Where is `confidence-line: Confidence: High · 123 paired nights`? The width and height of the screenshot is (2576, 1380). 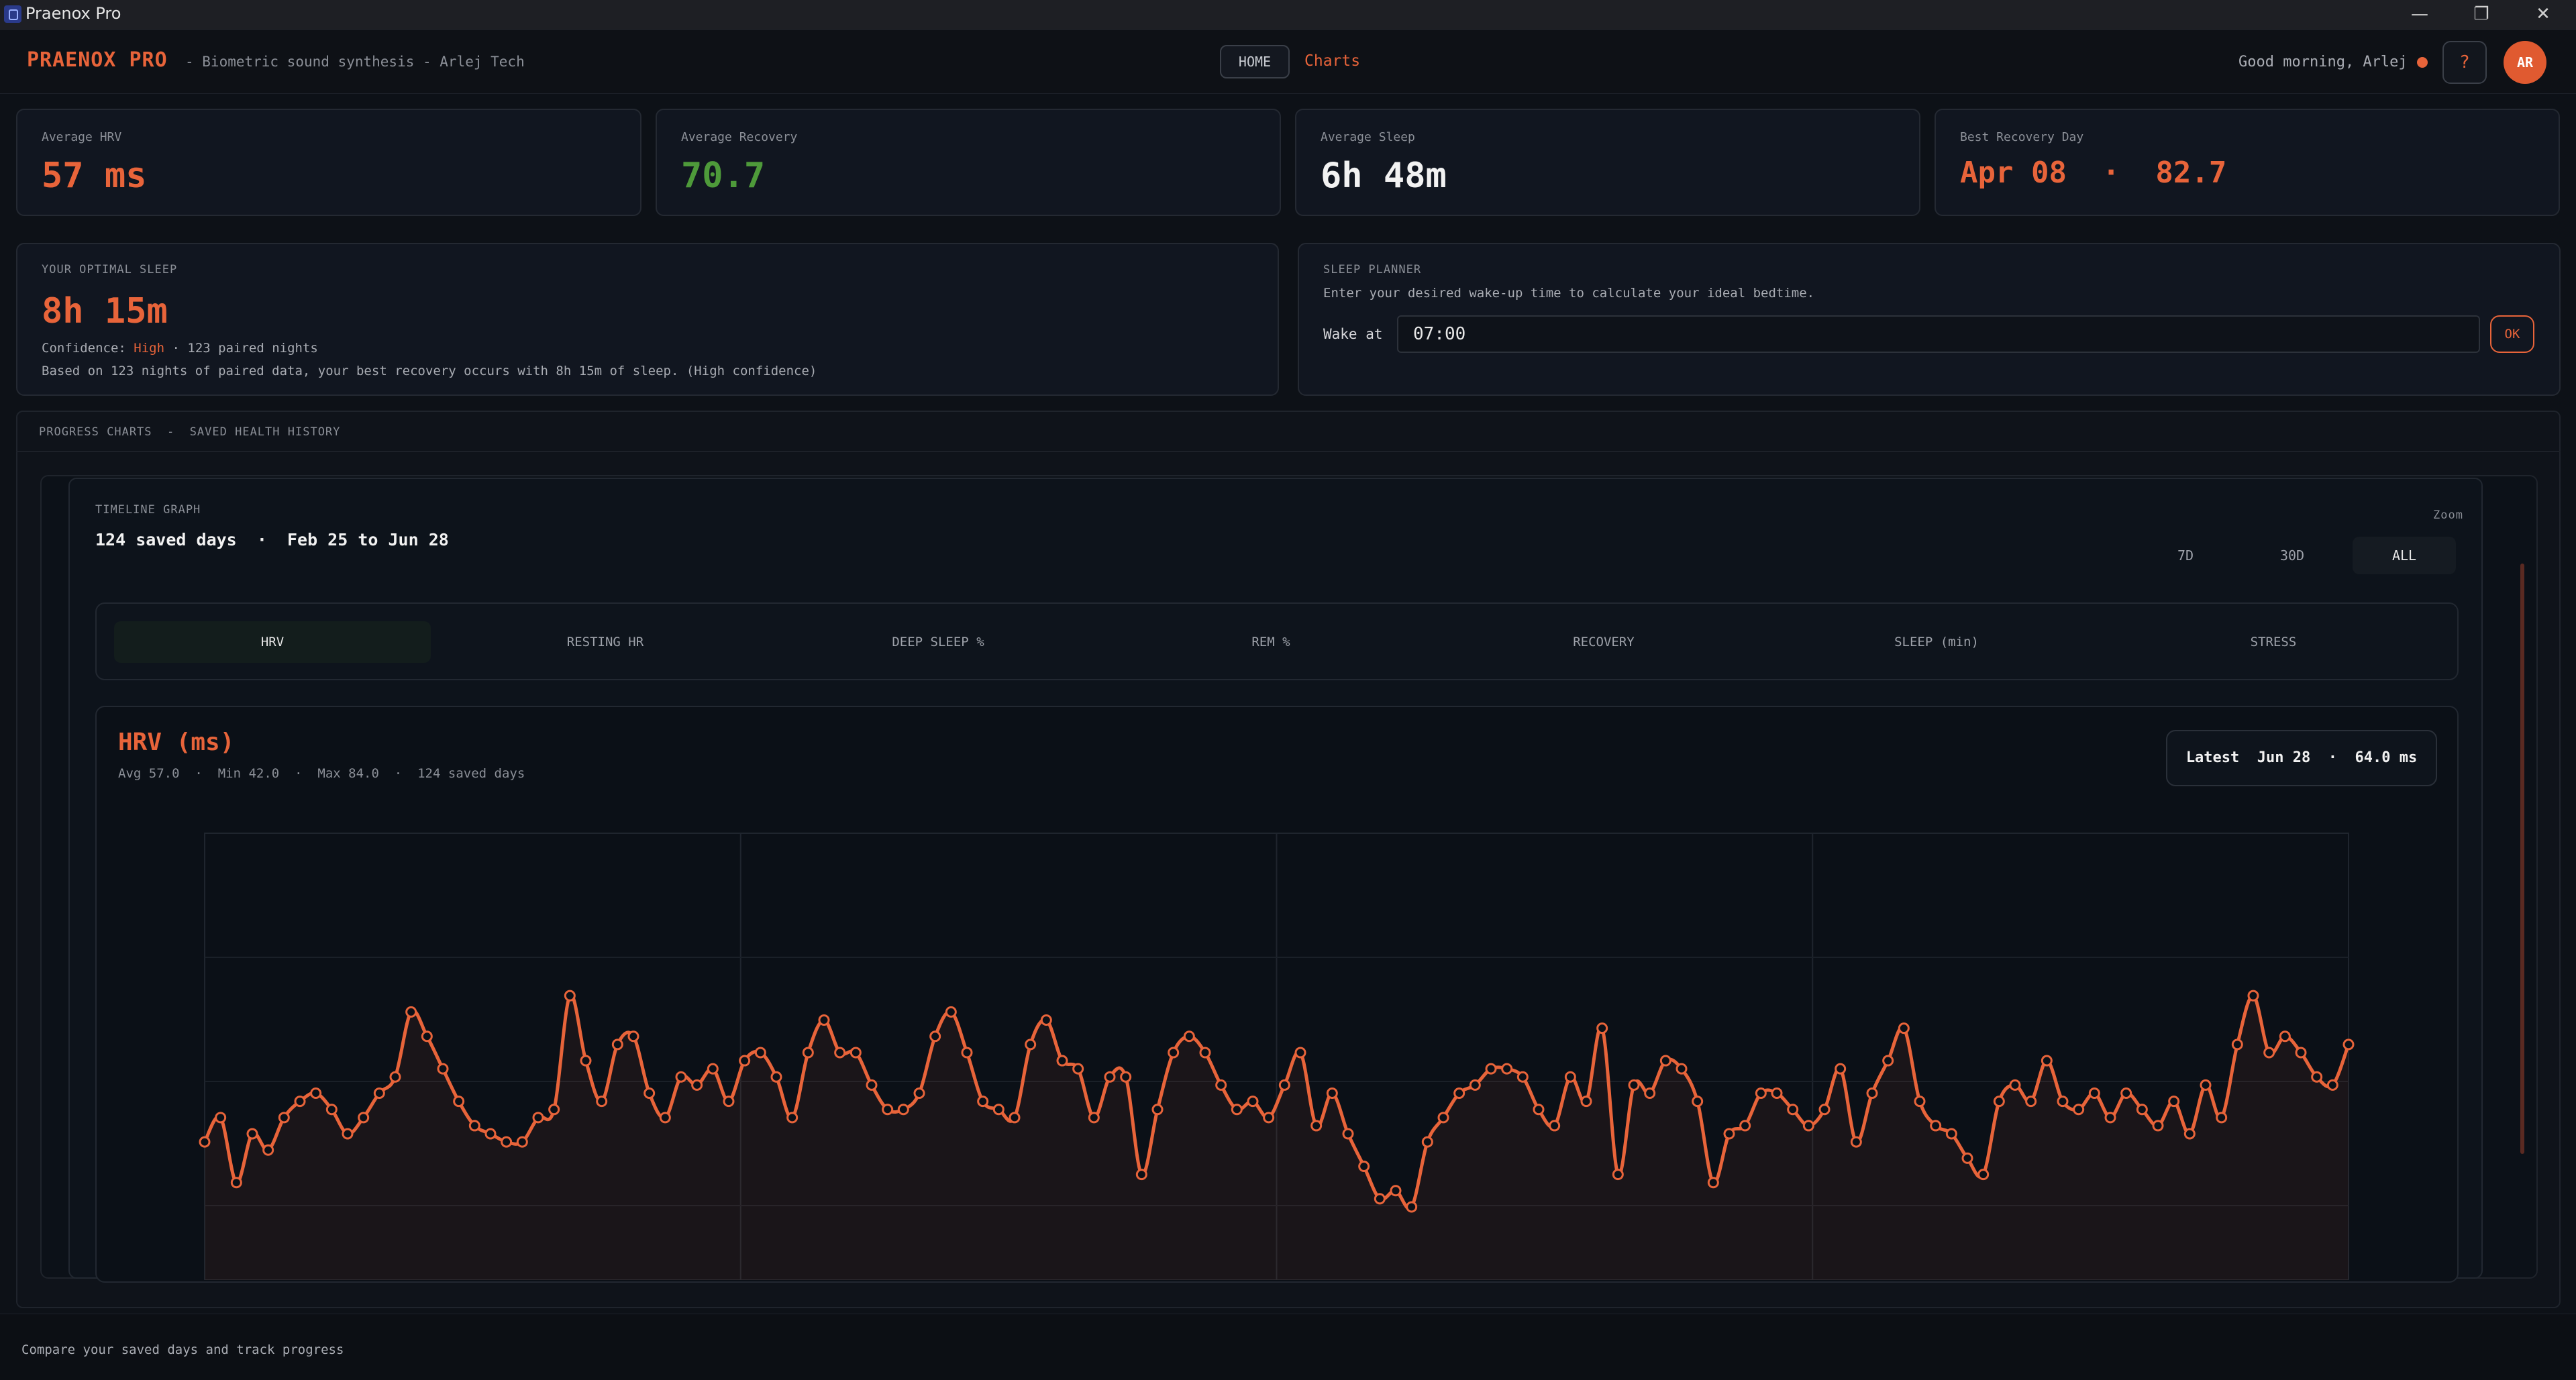
confidence-line: Confidence: High · 123 paired nights is located at coordinates (180, 348).